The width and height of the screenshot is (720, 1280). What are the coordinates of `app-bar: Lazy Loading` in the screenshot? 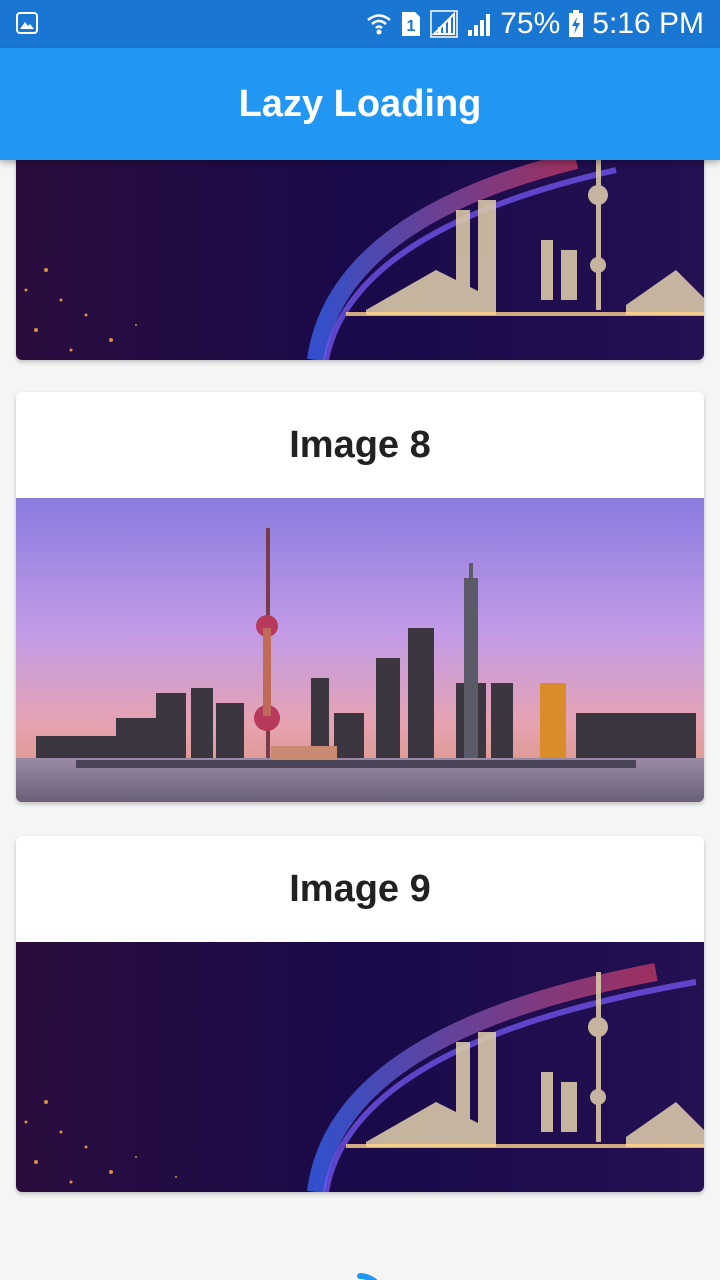 It's located at (360, 104).